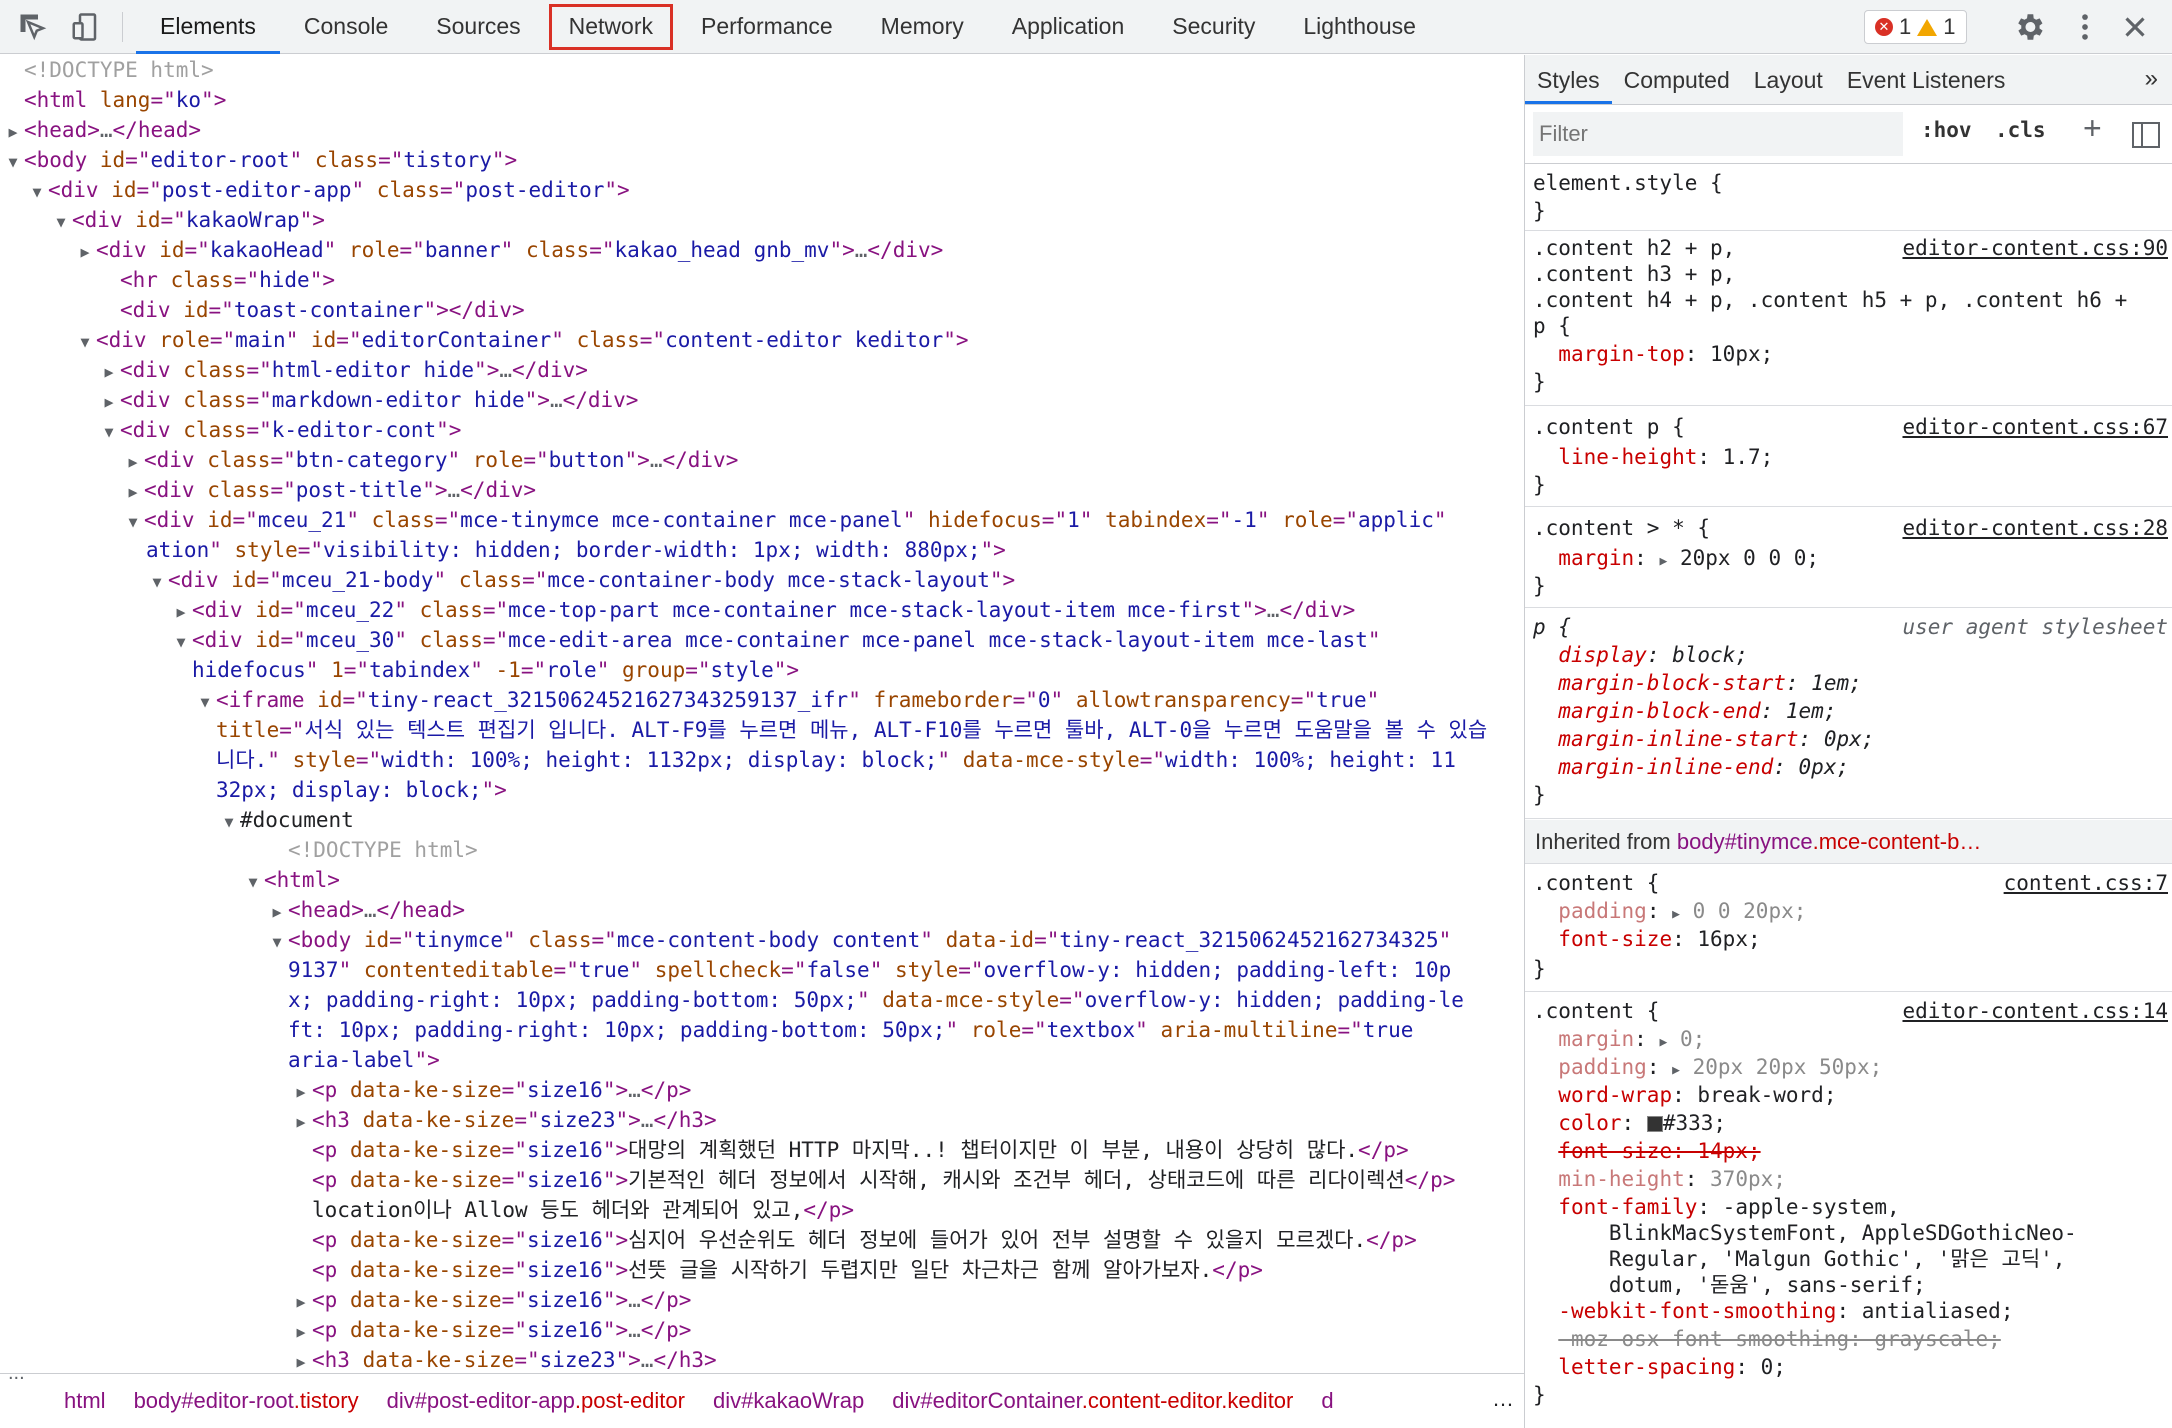 Image resolution: width=2172 pixels, height=1428 pixels. What do you see at coordinates (1745, 841) in the screenshot?
I see `inherited-selector: body#tinymce` at bounding box center [1745, 841].